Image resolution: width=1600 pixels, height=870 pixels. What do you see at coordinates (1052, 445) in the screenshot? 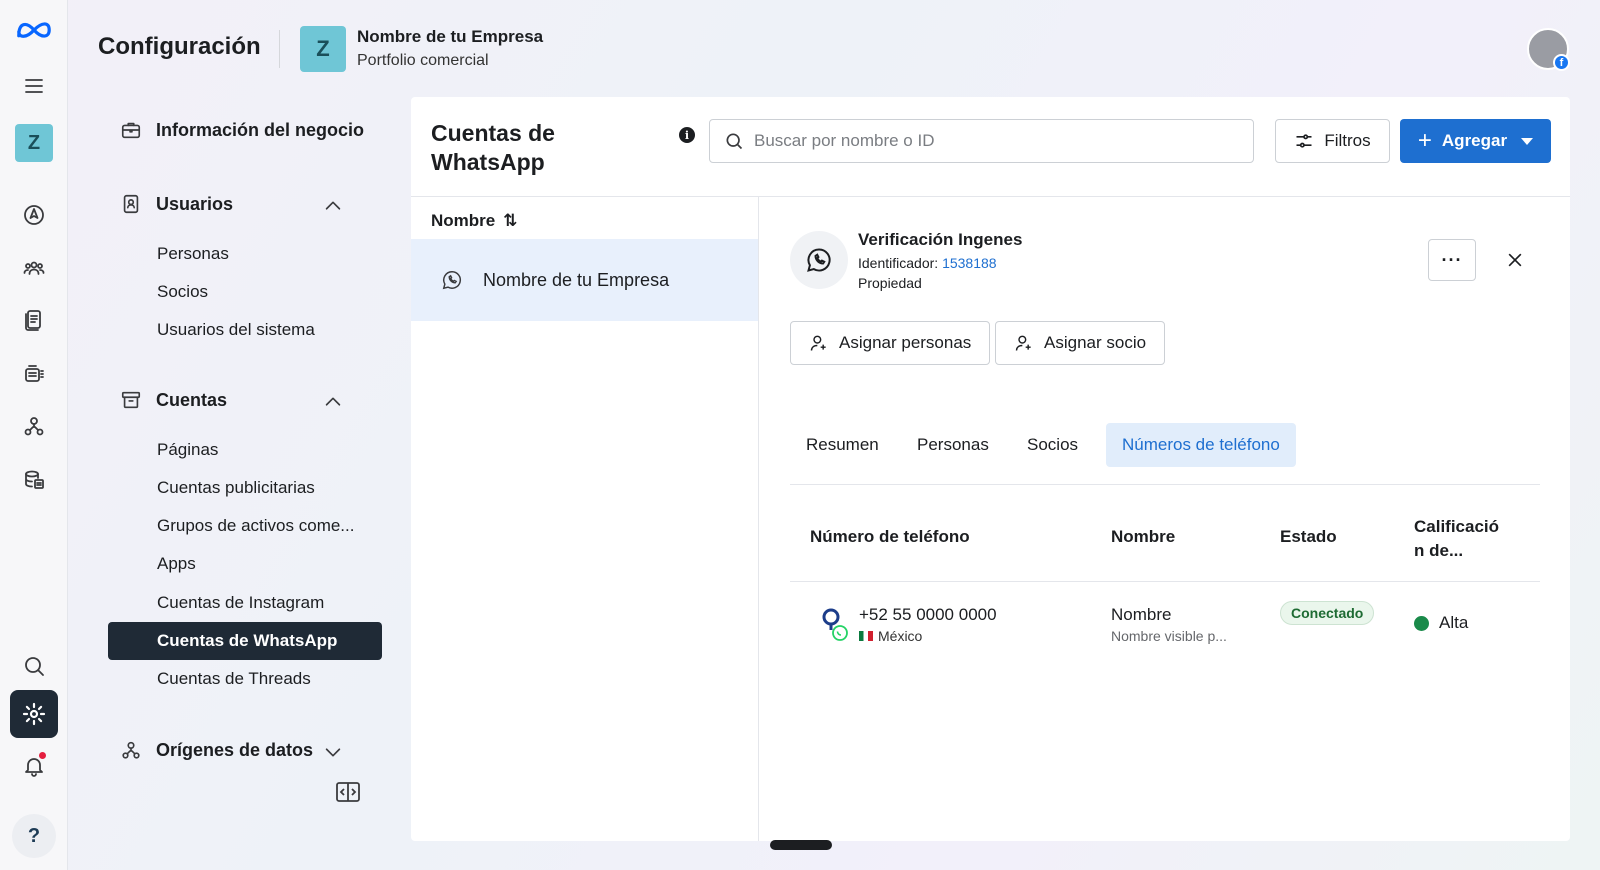
I see `tab-partners: Socios` at bounding box center [1052, 445].